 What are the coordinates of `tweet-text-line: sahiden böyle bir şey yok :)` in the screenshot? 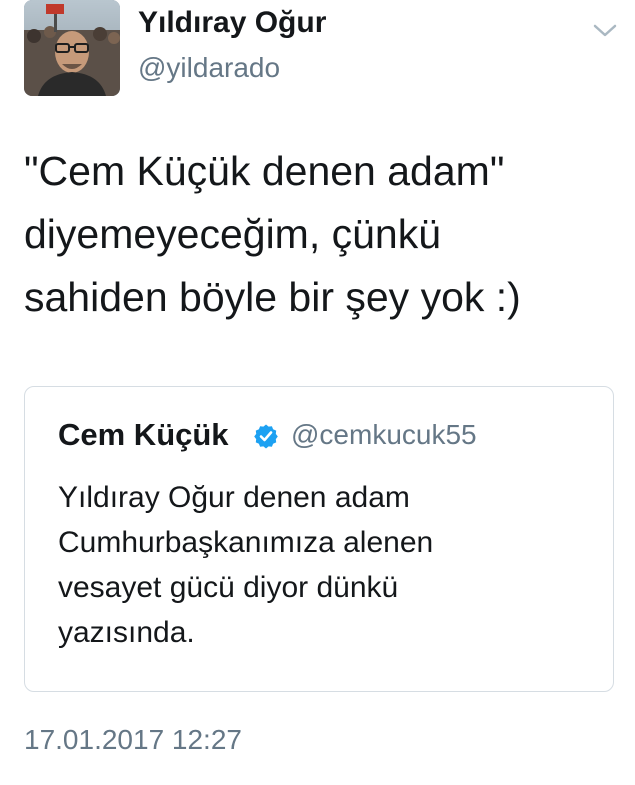 It's located at (272, 297).